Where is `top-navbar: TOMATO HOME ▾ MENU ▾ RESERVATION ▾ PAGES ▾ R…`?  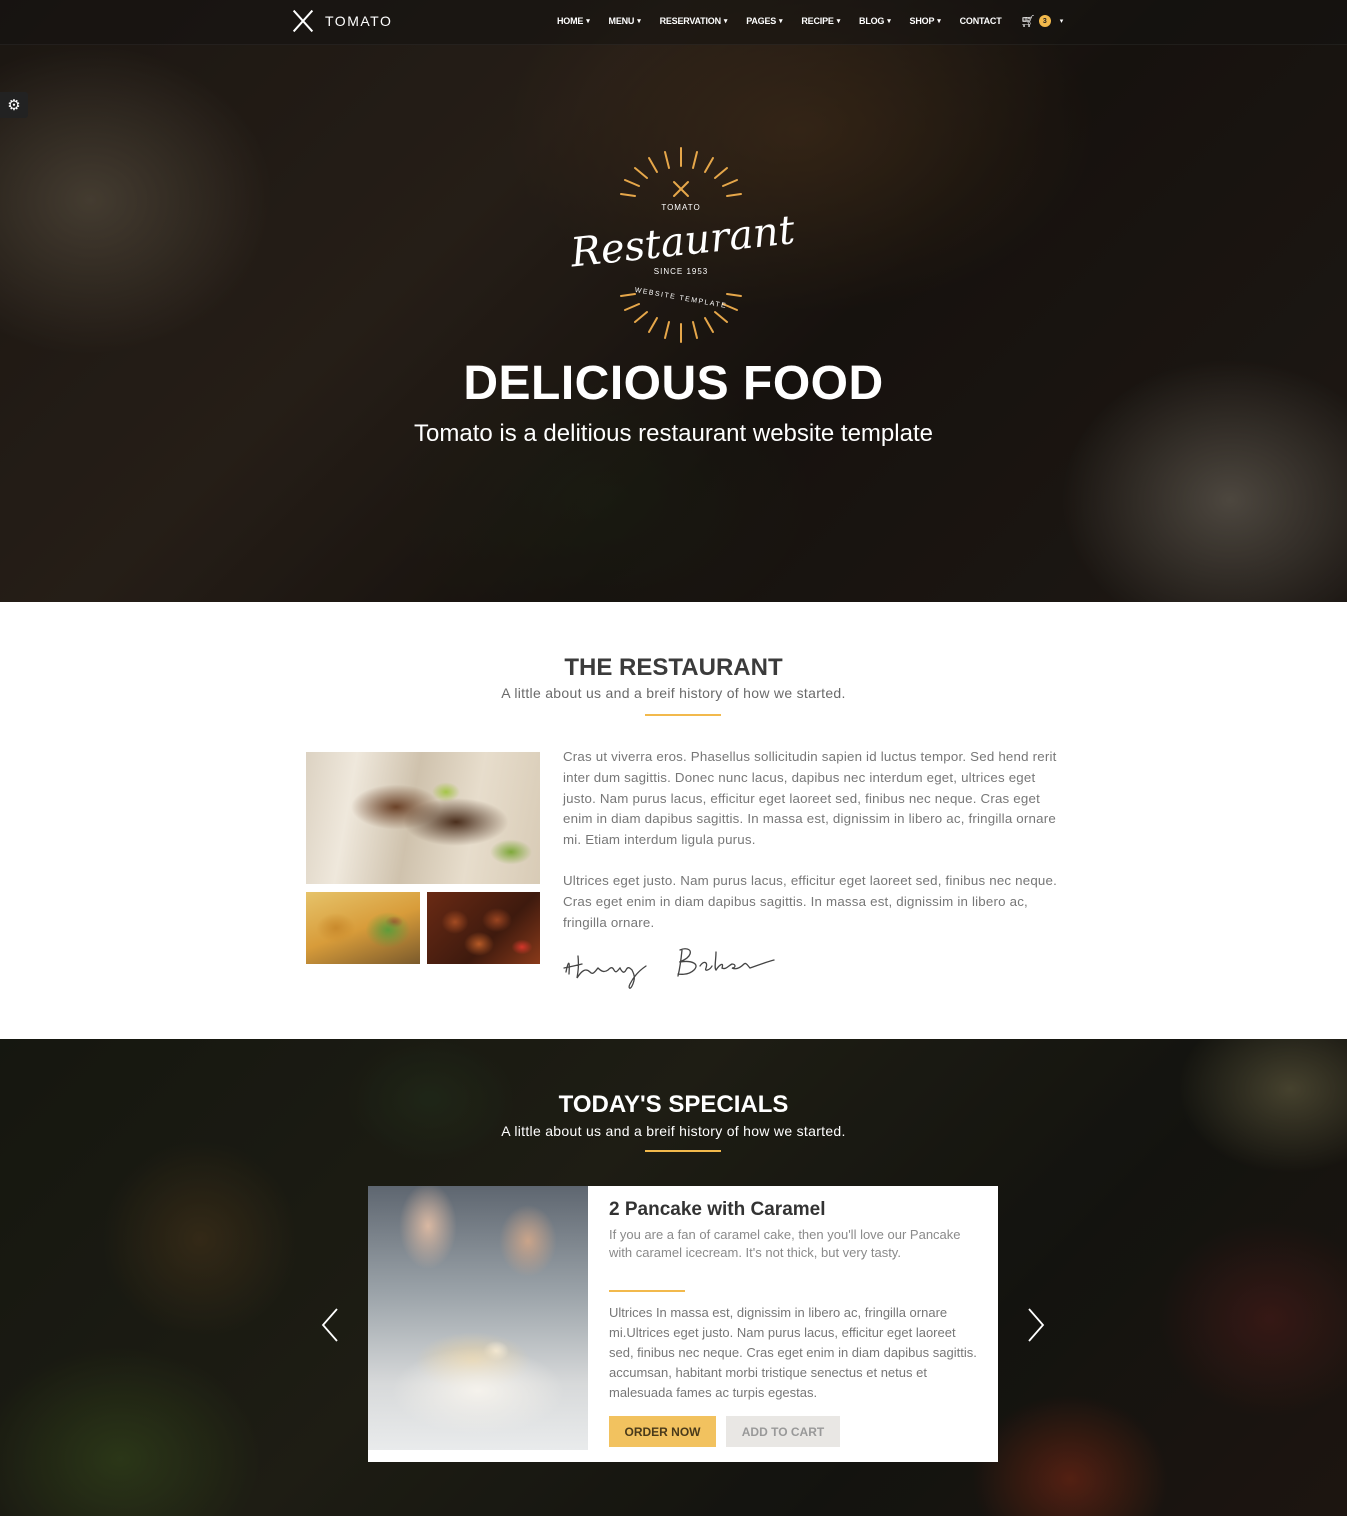
top-navbar: TOMATO HOME ▾ MENU ▾ RESERVATION ▾ PAGES ▾ R… is located at coordinates (673, 22).